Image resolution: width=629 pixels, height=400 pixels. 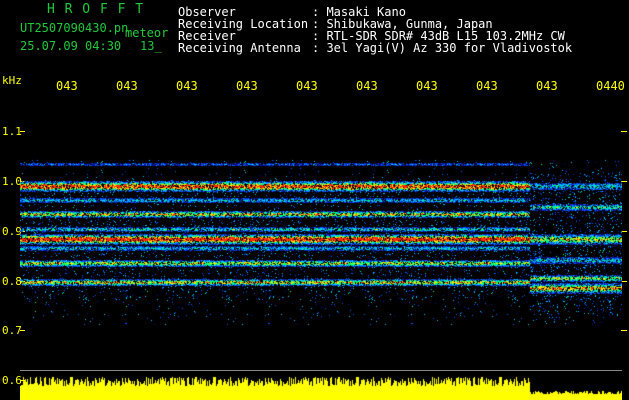 I want to click on antenna-value: : 3el Yagi(V) Az 330 for Vladivostok, so click(x=442, y=48).